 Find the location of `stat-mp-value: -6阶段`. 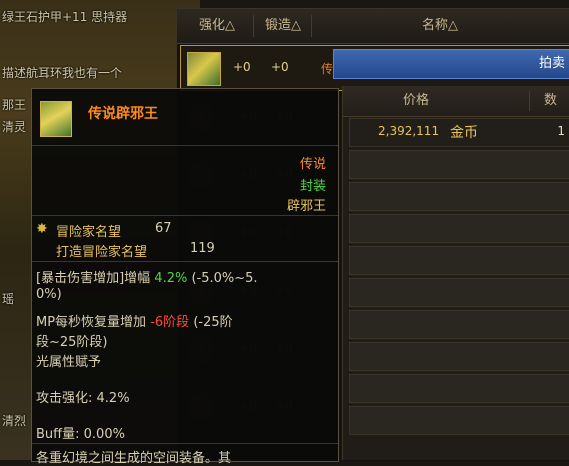

stat-mp-value: -6阶段 is located at coordinates (170, 322).